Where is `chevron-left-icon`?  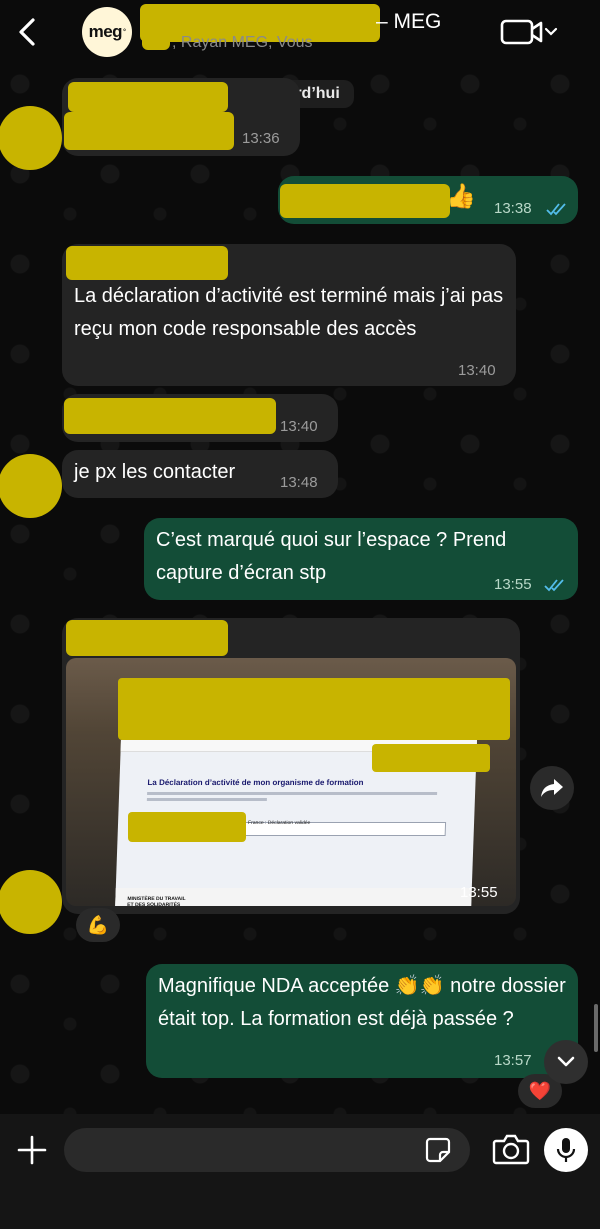
chevron-left-icon is located at coordinates (27, 32).